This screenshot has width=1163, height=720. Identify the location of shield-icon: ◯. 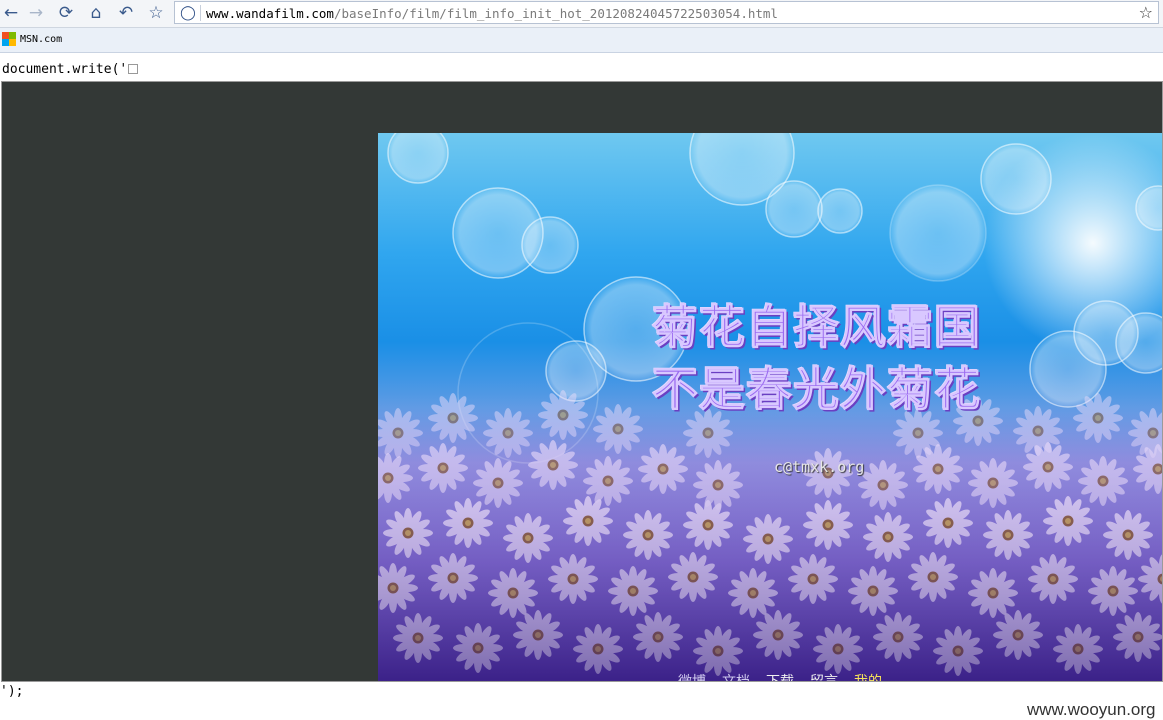
(188, 13).